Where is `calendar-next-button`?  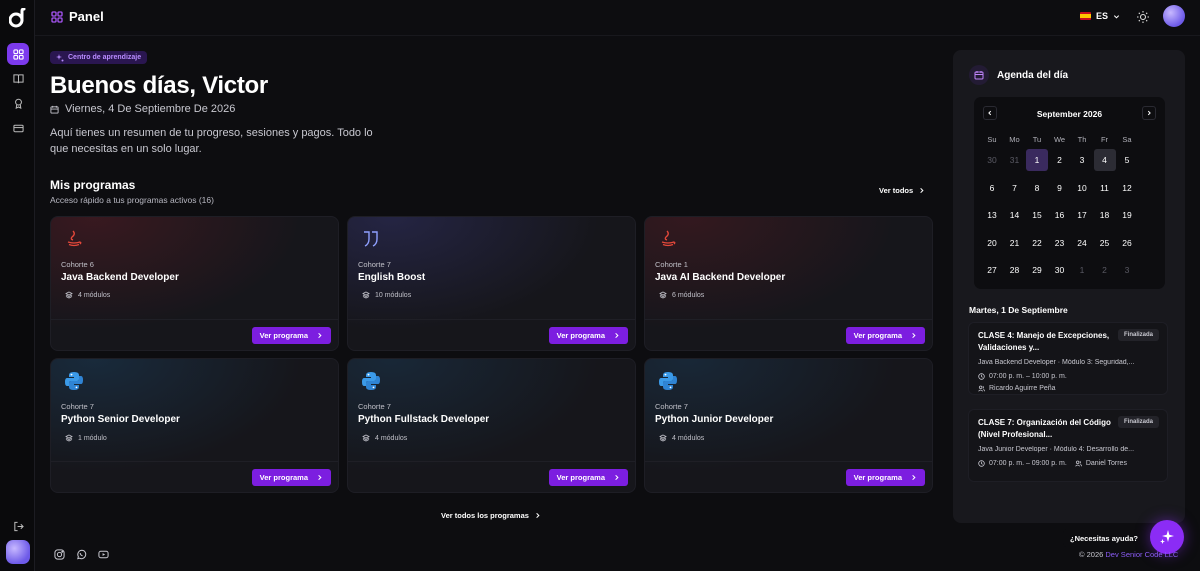
calendar-next-button is located at coordinates (1149, 113).